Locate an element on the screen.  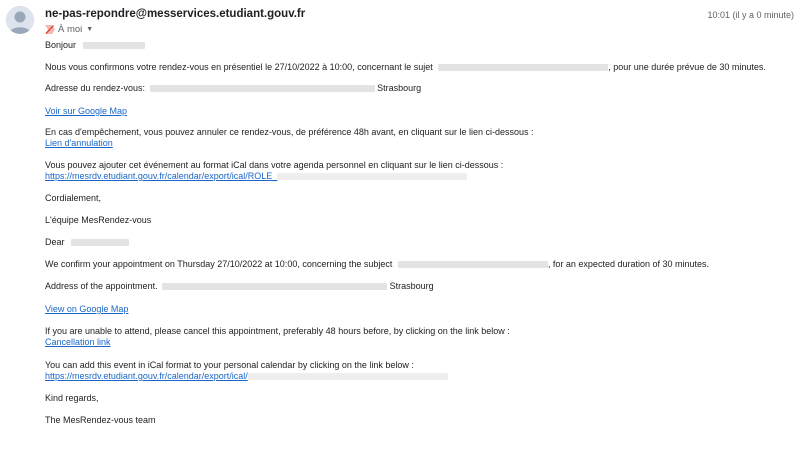
timestamp: 10:01 (il y a 0 minute) is located at coordinates (750, 15).